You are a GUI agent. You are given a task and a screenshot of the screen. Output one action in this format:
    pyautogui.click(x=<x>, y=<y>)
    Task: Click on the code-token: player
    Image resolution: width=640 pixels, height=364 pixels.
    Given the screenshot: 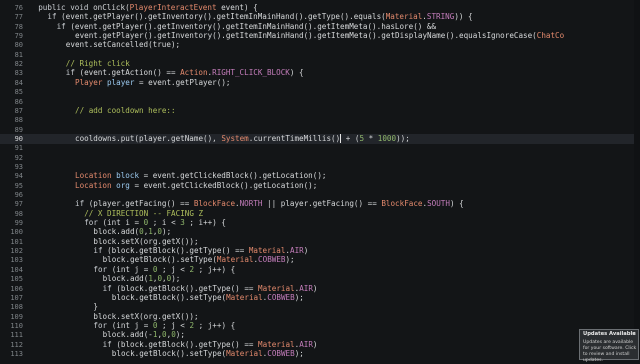 What is the action you would take?
    pyautogui.click(x=121, y=82)
    